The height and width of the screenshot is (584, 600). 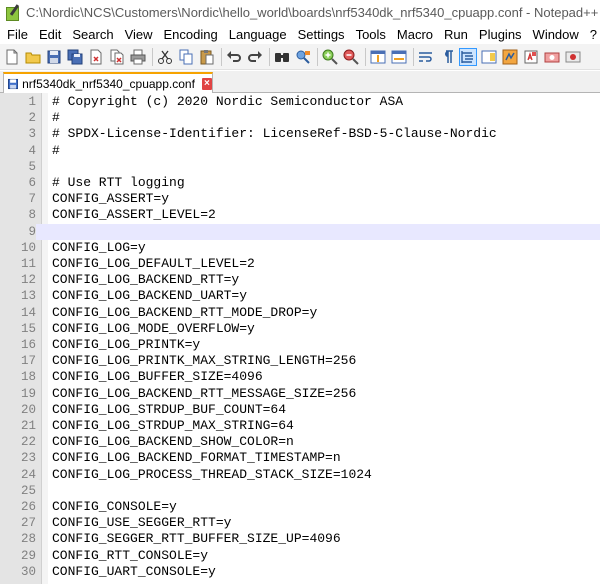 I want to click on save-icon, so click(x=54, y=57).